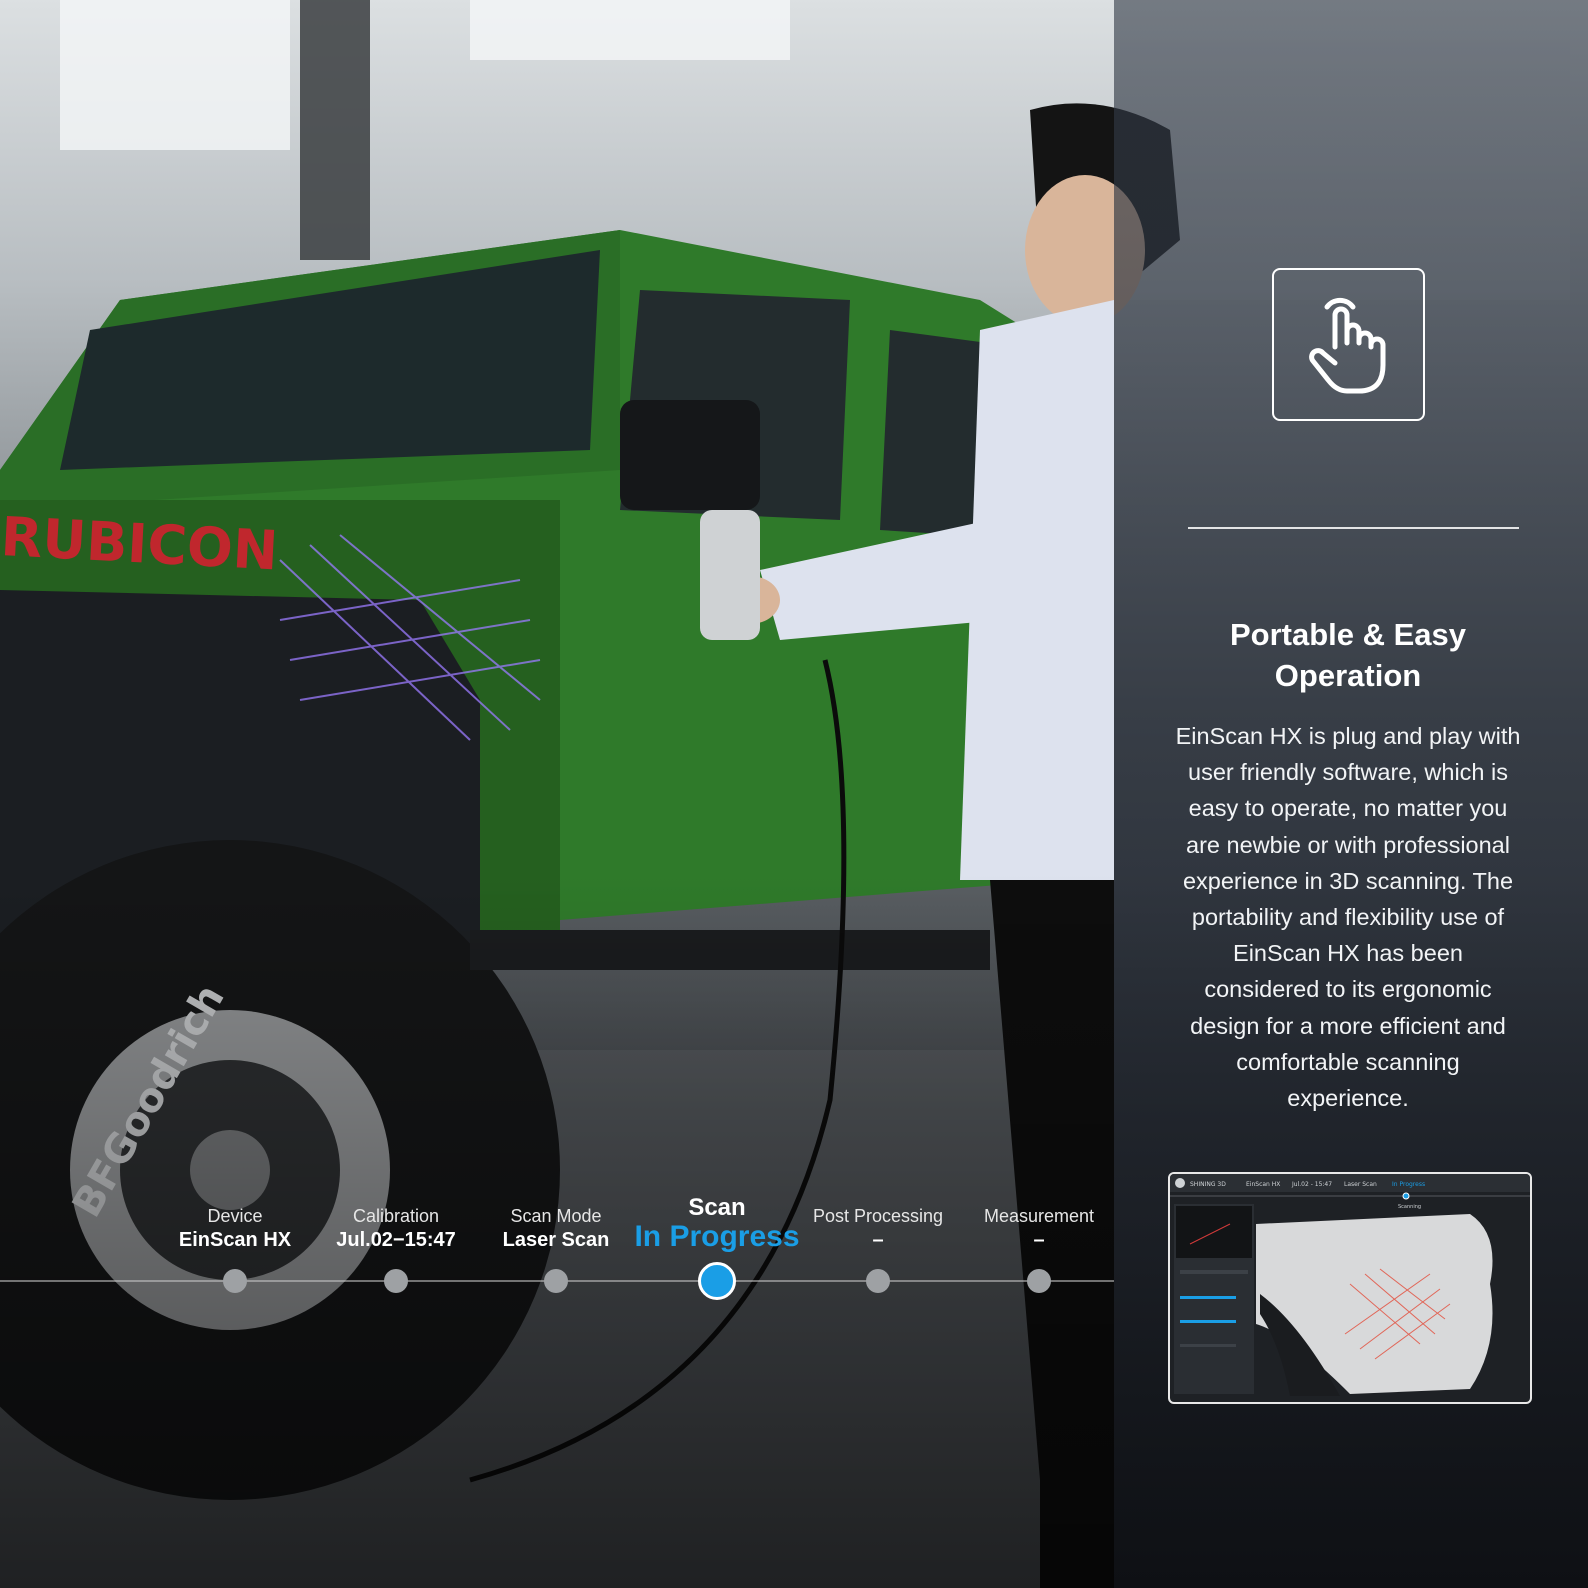 This screenshot has width=1588, height=1588. I want to click on step-label-scan: Scan, so click(717, 1207).